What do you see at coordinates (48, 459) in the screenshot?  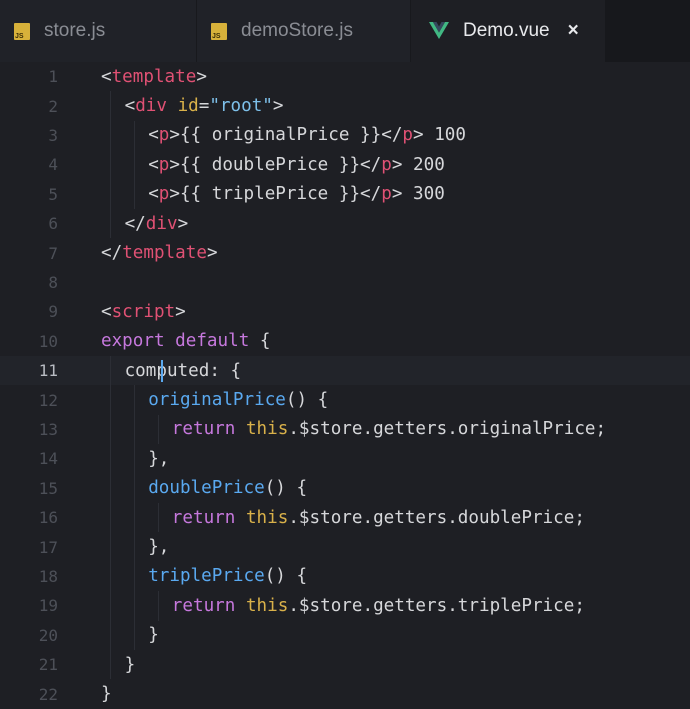 I see `line-number: 14` at bounding box center [48, 459].